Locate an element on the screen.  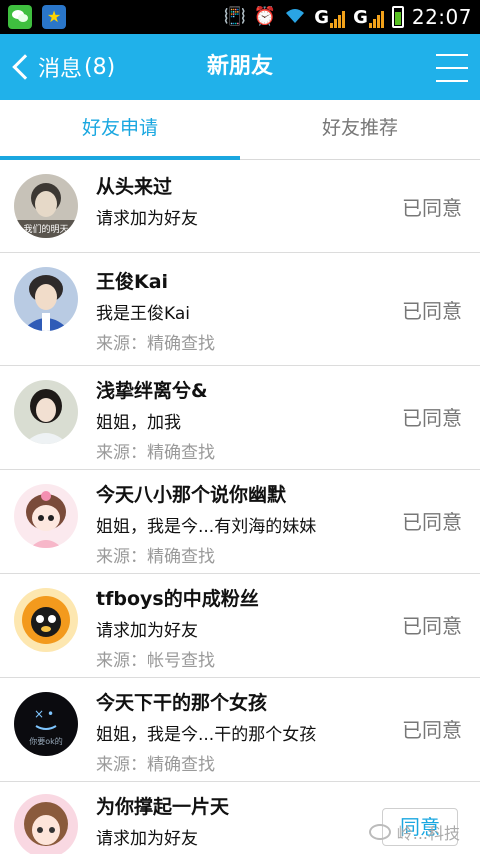
menu-icon is located at coordinates (452, 55).